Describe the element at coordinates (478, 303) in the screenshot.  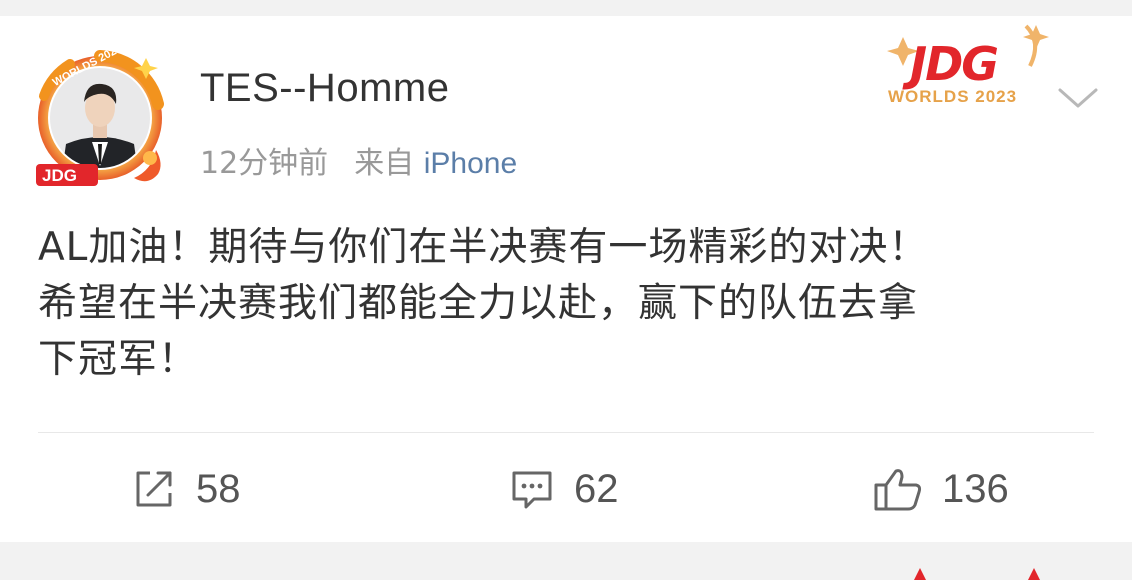
I see `post-content-line: 希望在半决赛我们都能全力以赴，赢下的队伍去拿` at that location.